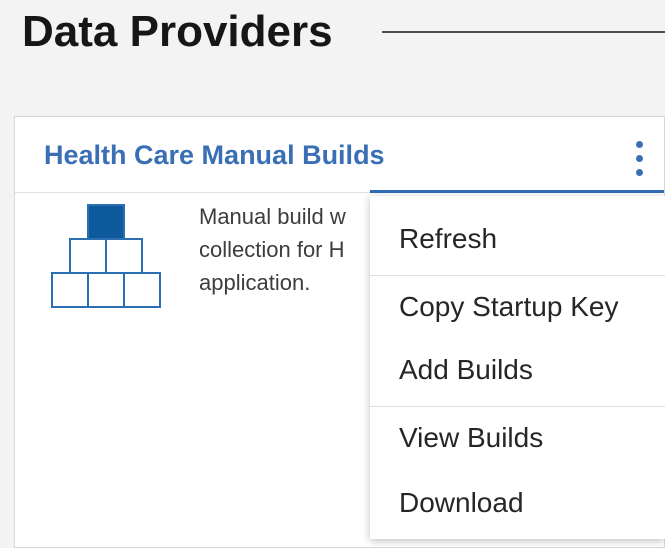 This screenshot has width=665, height=548. What do you see at coordinates (523, 32) in the screenshot?
I see `header-divider` at bounding box center [523, 32].